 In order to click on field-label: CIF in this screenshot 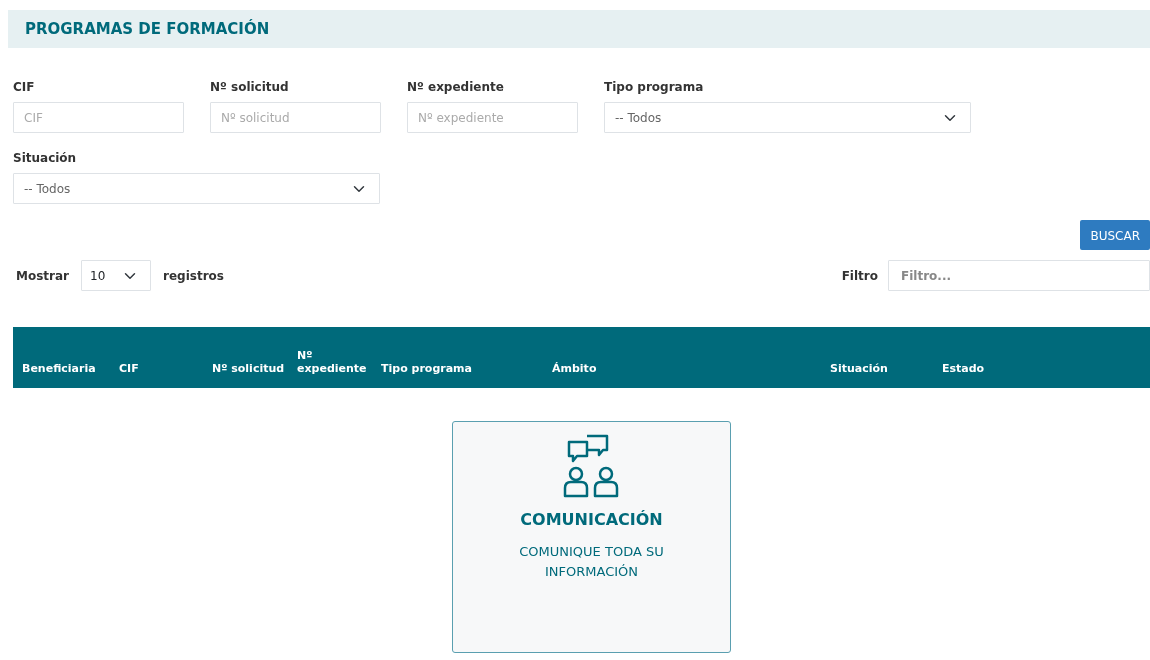, I will do `click(24, 87)`.